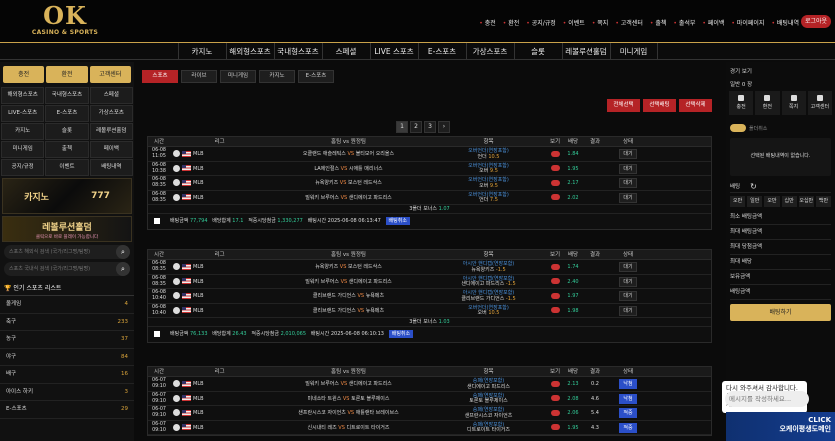  I want to click on left-menu-item: 배팅내역, so click(111, 167).